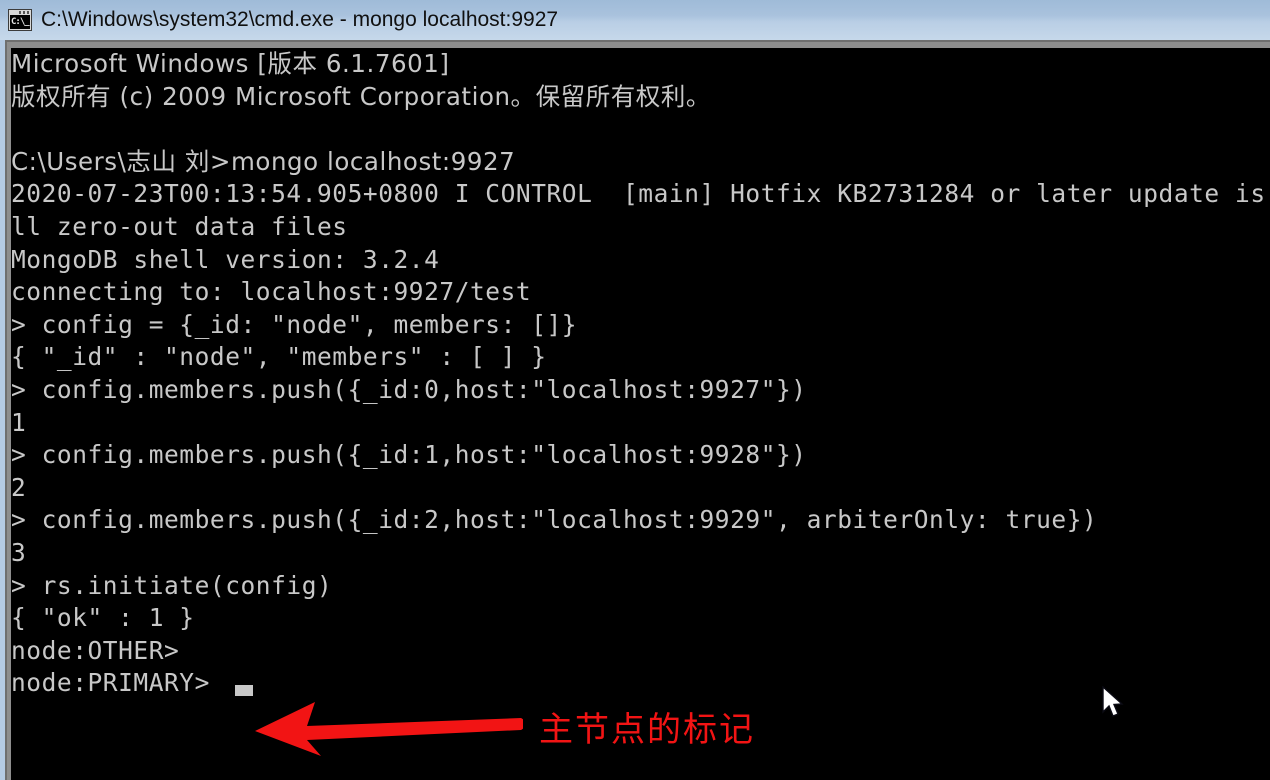 The width and height of the screenshot is (1270, 780). What do you see at coordinates (24, 12) in the screenshot?
I see `titlebar-icon-dots` at bounding box center [24, 12].